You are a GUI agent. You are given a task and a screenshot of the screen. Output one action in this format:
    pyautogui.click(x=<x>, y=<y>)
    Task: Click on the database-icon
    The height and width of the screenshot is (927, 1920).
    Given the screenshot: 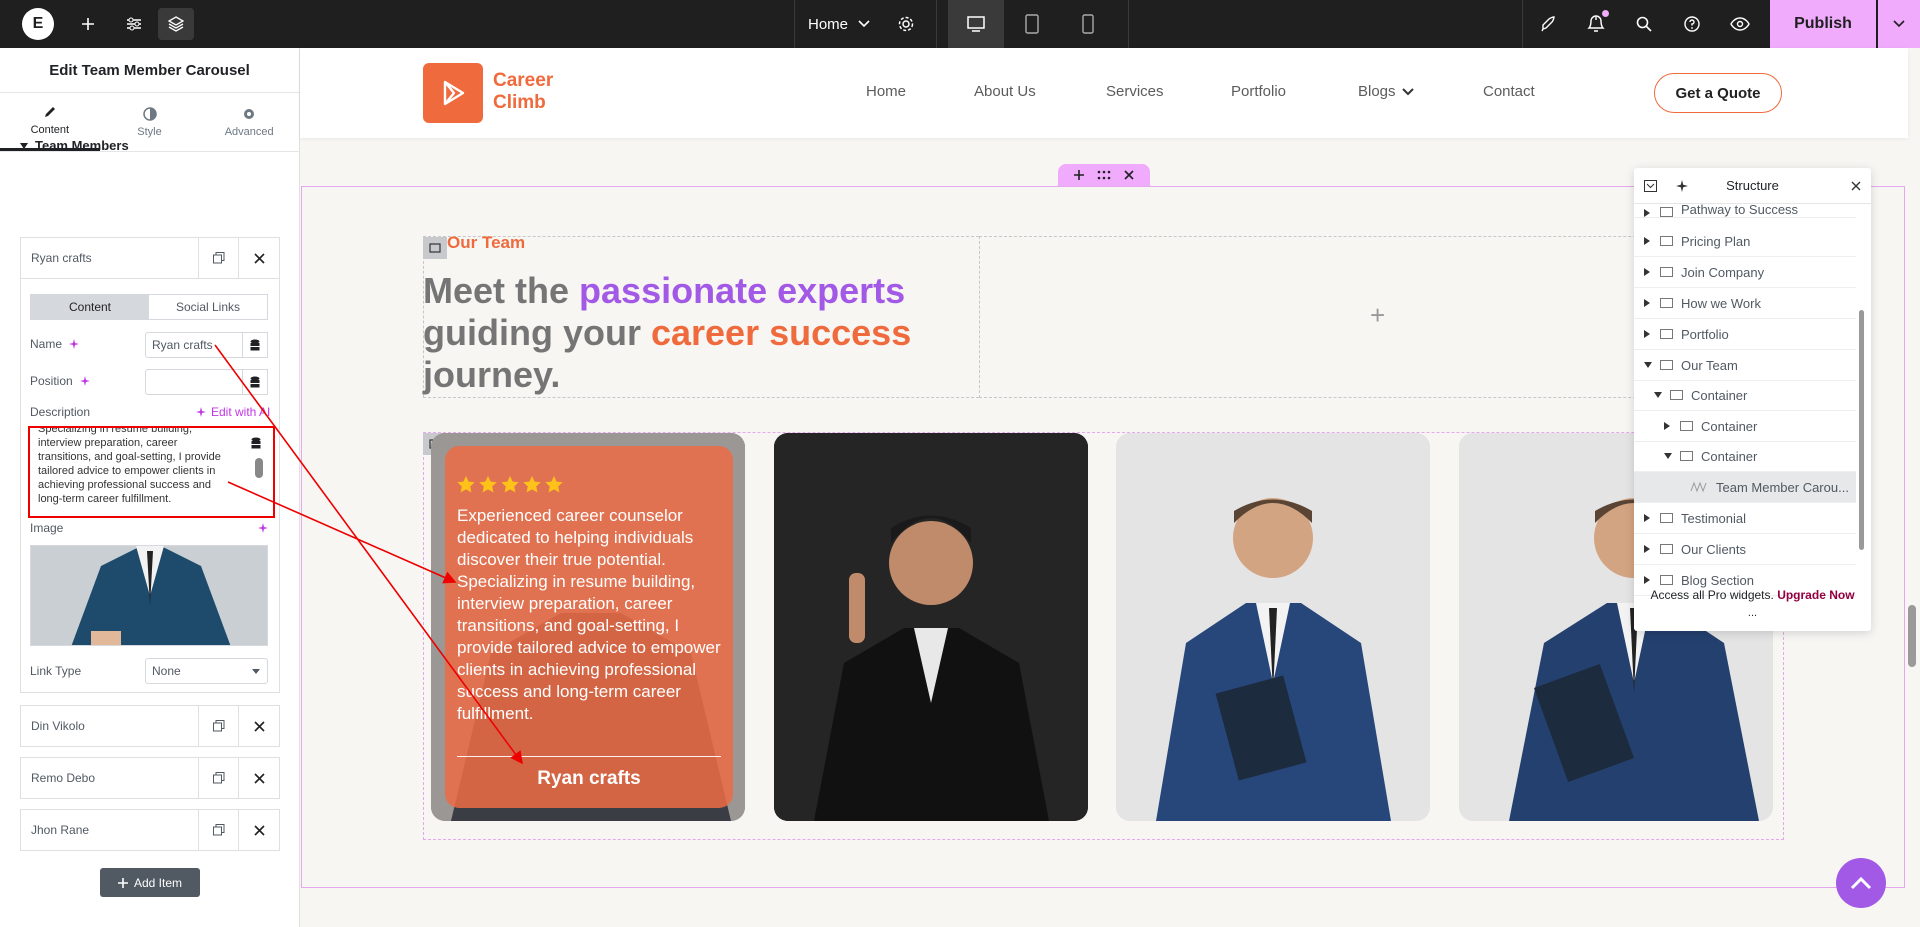 What is the action you would take?
    pyautogui.click(x=255, y=382)
    